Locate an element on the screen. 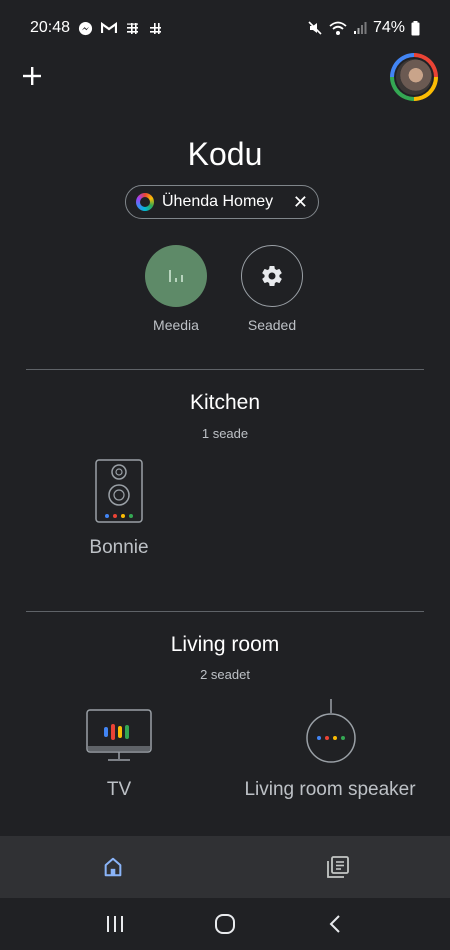 The image size is (450, 950). media-label: Meedia is located at coordinates (176, 325).